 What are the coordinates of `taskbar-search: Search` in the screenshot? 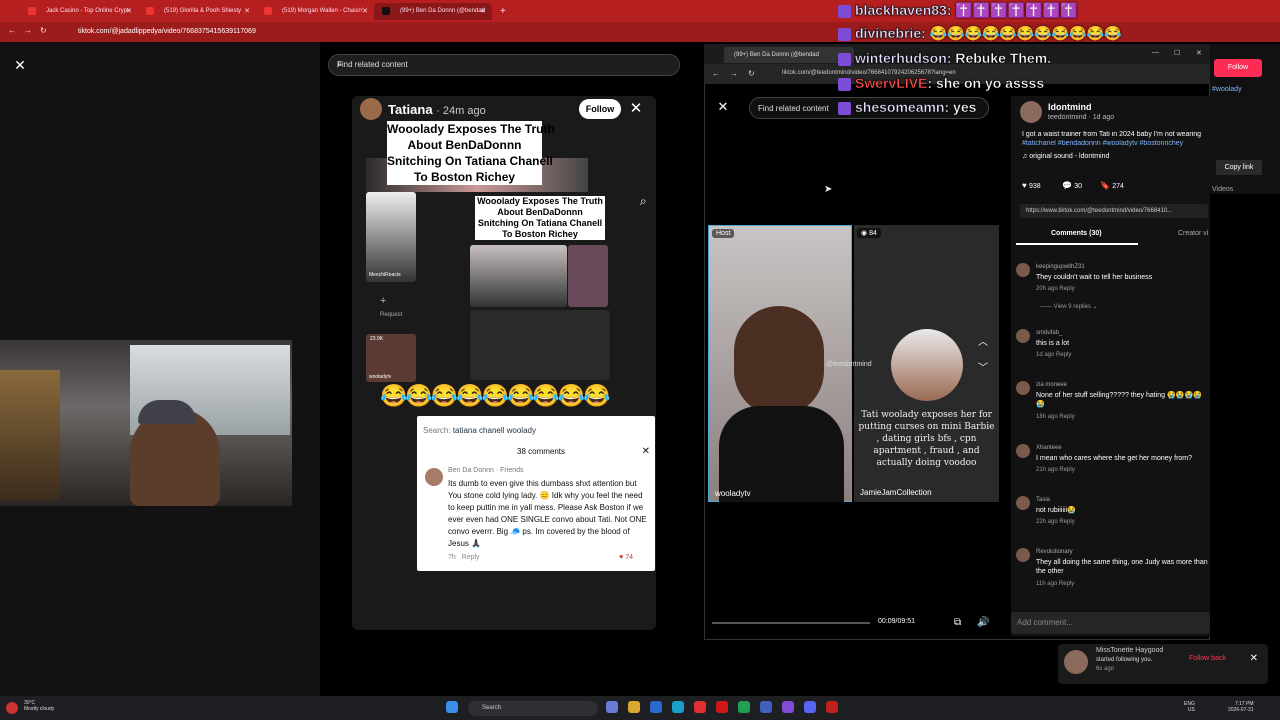 It's located at (533, 708).